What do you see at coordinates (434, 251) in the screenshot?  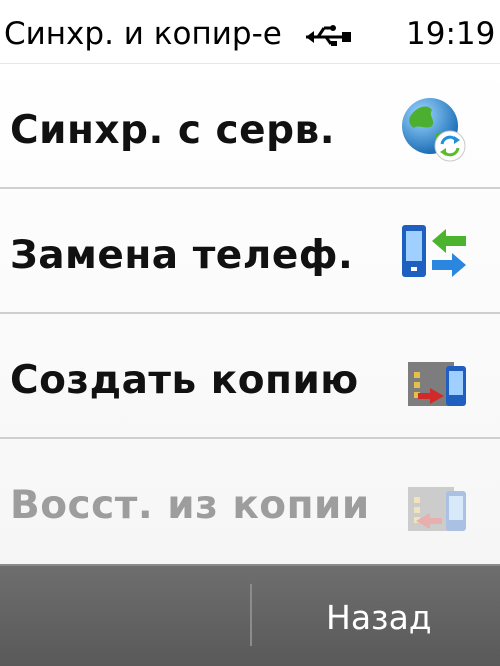 I see `phone-transfer-icon` at bounding box center [434, 251].